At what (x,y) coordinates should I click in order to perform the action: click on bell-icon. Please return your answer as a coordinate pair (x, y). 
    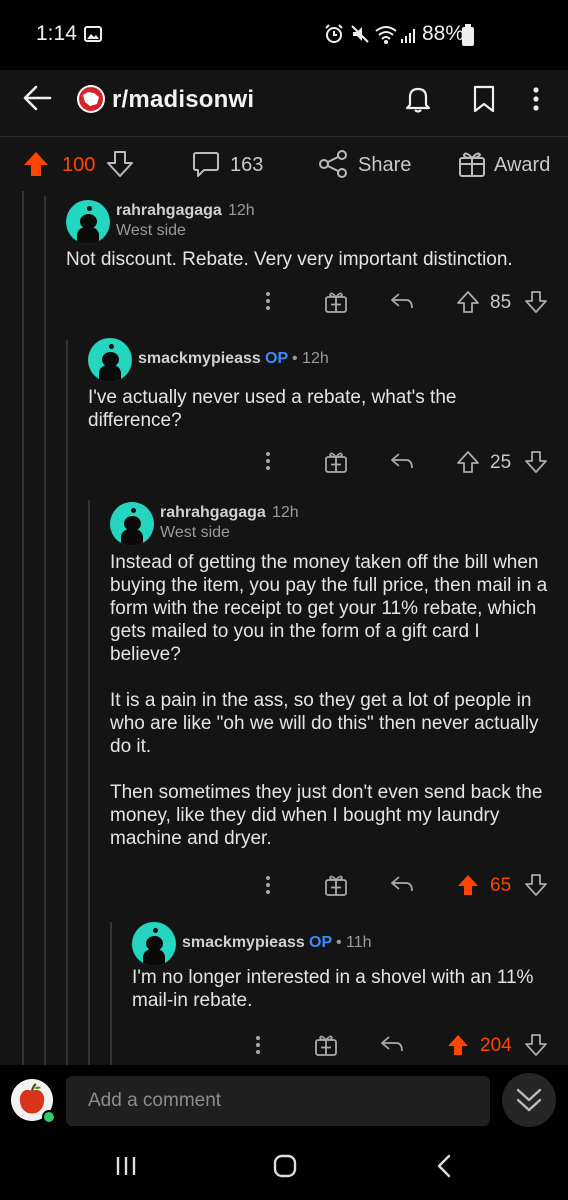
    Looking at the image, I should click on (418, 99).